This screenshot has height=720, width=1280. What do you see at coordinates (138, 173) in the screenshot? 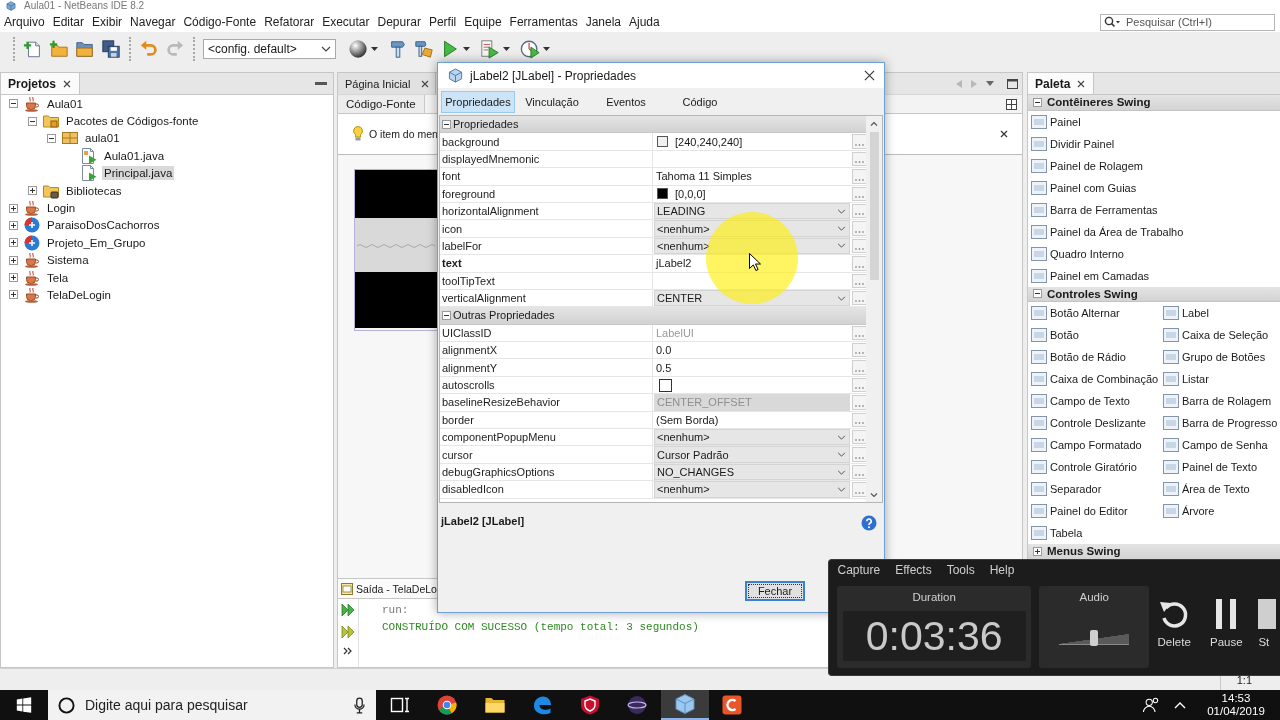
I see `tree-item: Principal.java` at bounding box center [138, 173].